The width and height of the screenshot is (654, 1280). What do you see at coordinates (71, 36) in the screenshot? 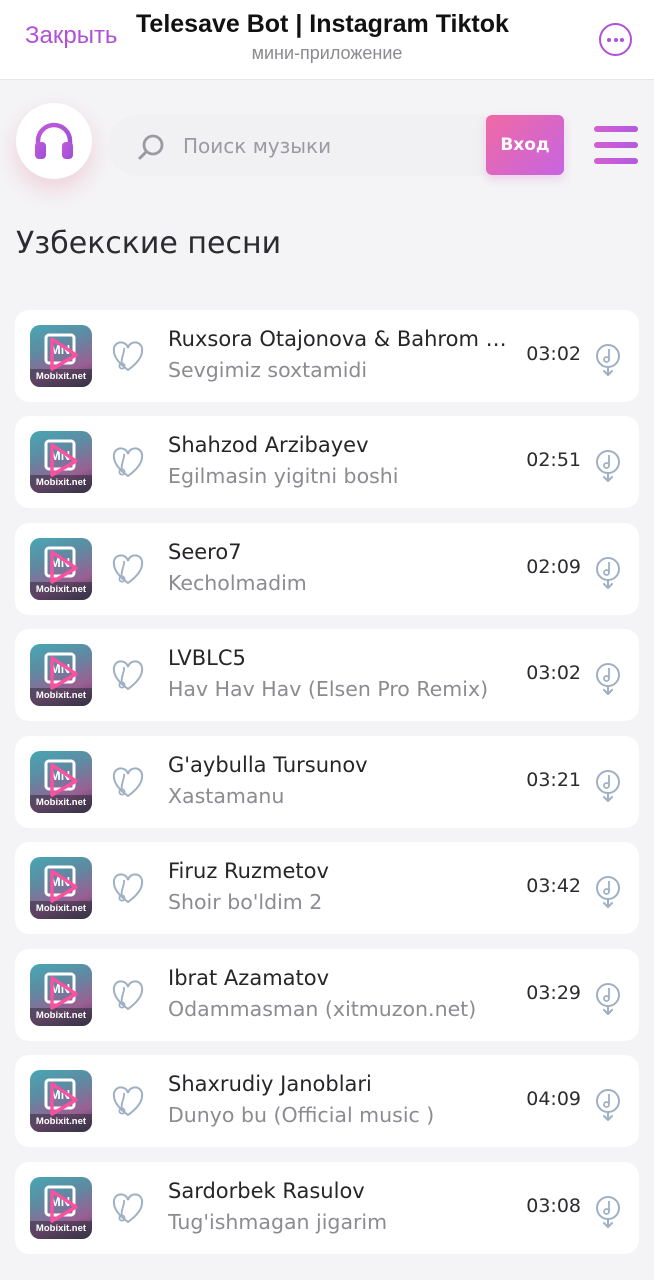
I see `close-button: Закрыть` at bounding box center [71, 36].